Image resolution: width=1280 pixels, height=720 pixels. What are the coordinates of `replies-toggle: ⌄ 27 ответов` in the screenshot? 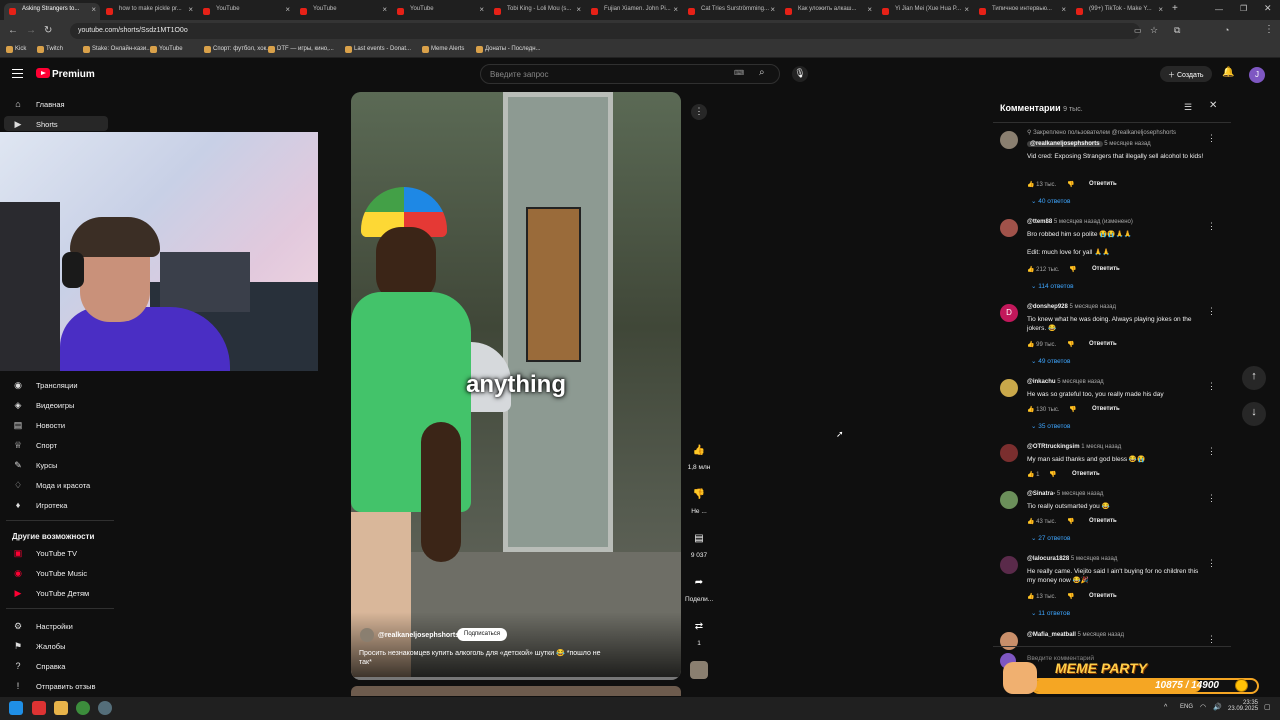 It's located at (1051, 538).